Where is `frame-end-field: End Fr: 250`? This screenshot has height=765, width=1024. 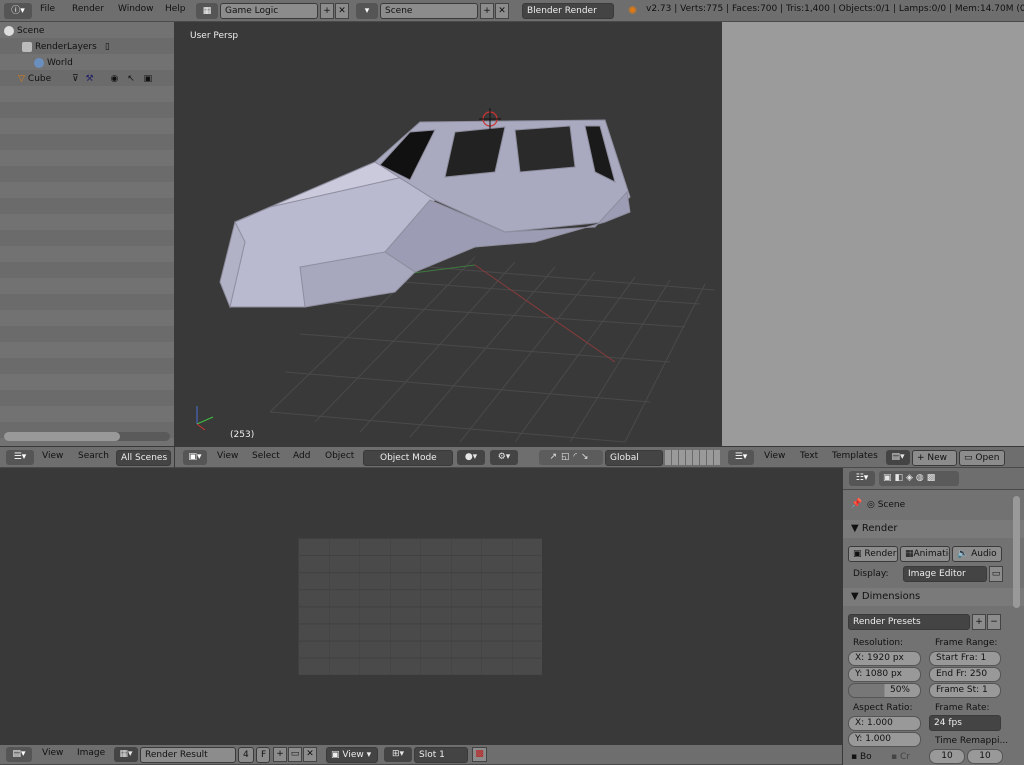 frame-end-field: End Fr: 250 is located at coordinates (965, 674).